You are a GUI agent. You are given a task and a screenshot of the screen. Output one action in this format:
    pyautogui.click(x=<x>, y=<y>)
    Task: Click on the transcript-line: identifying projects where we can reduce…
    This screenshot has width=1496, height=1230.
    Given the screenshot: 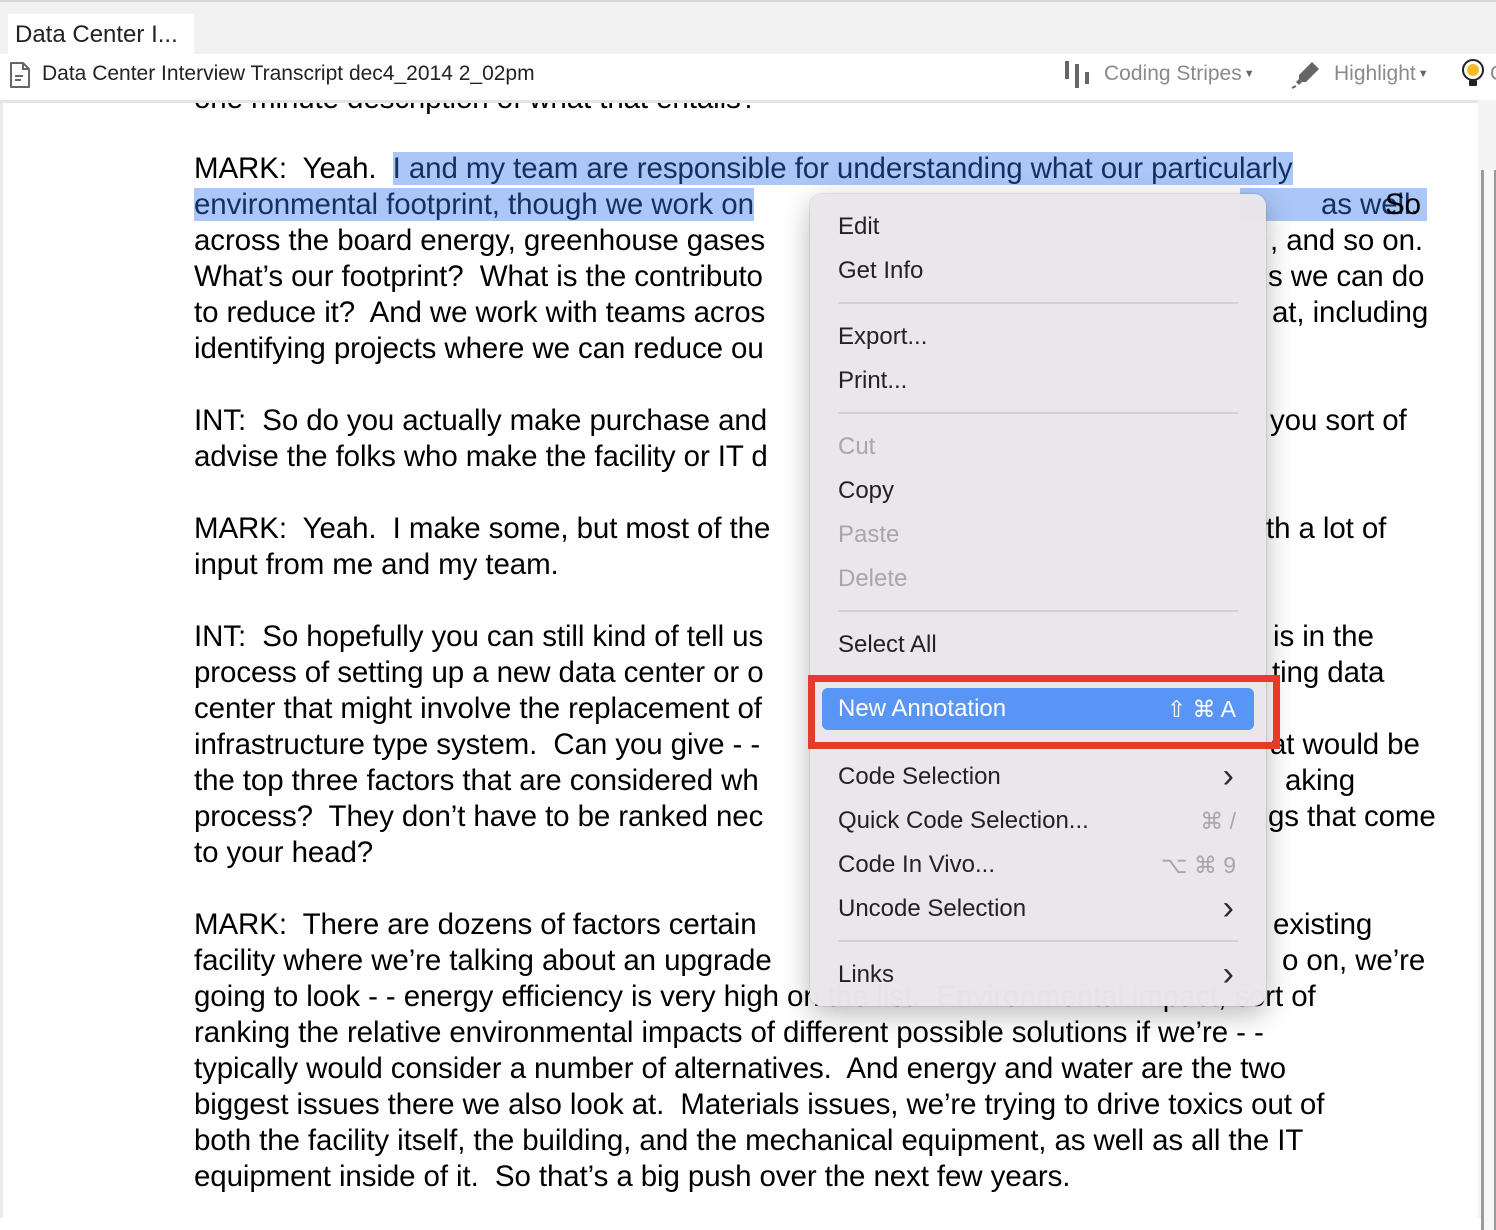 What is the action you would take?
    pyautogui.click(x=479, y=348)
    